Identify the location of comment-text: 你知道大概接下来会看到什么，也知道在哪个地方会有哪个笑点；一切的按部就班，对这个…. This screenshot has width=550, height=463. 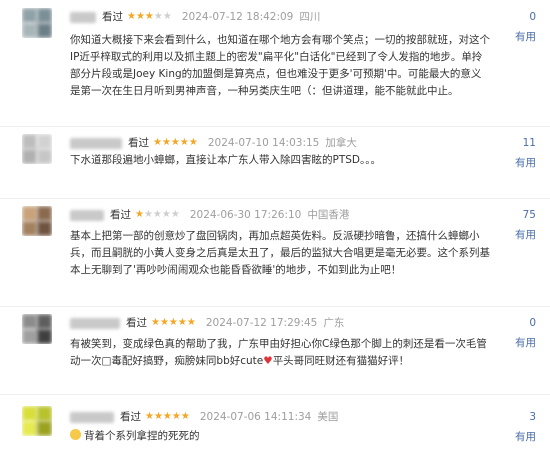
(280, 65).